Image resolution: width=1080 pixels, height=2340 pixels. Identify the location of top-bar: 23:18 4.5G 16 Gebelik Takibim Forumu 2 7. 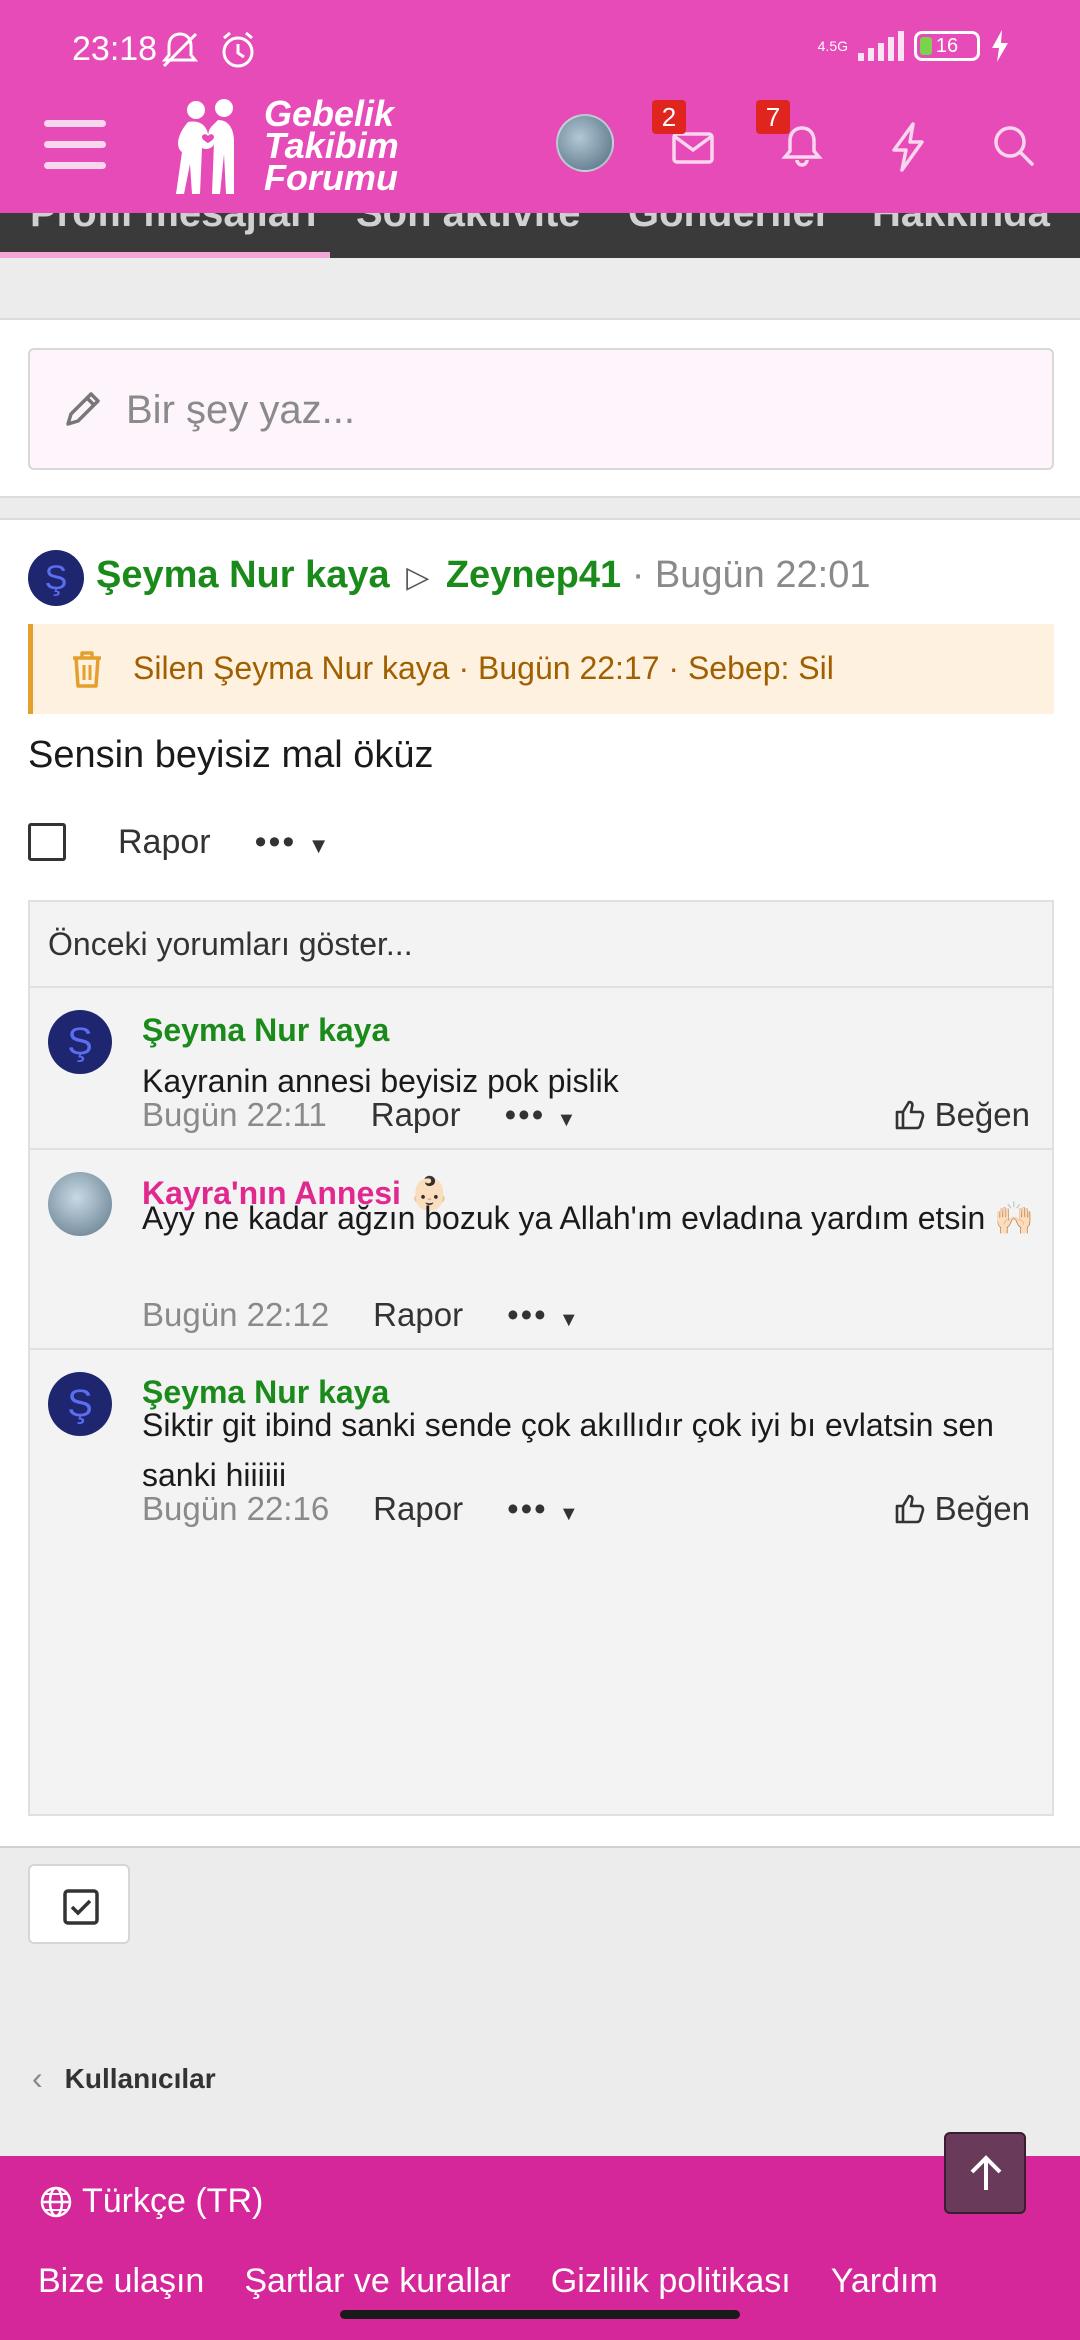
(540, 106).